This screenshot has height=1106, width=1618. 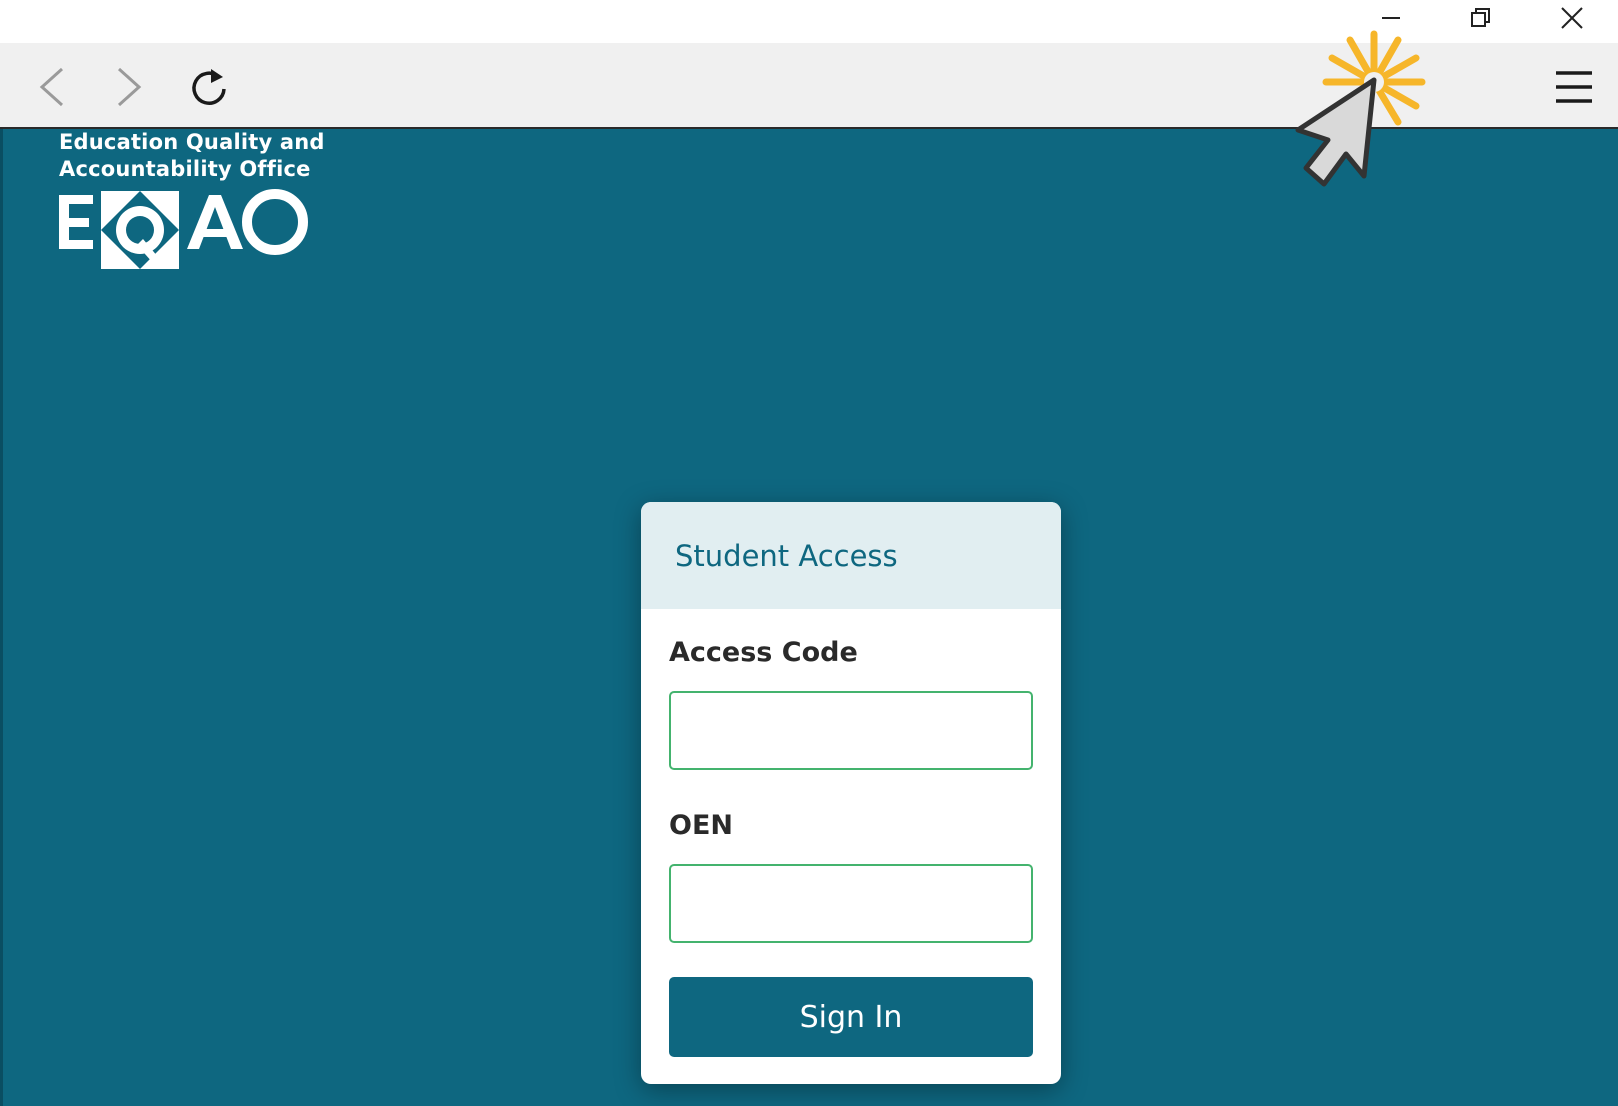 I want to click on close-button, so click(x=1572, y=18).